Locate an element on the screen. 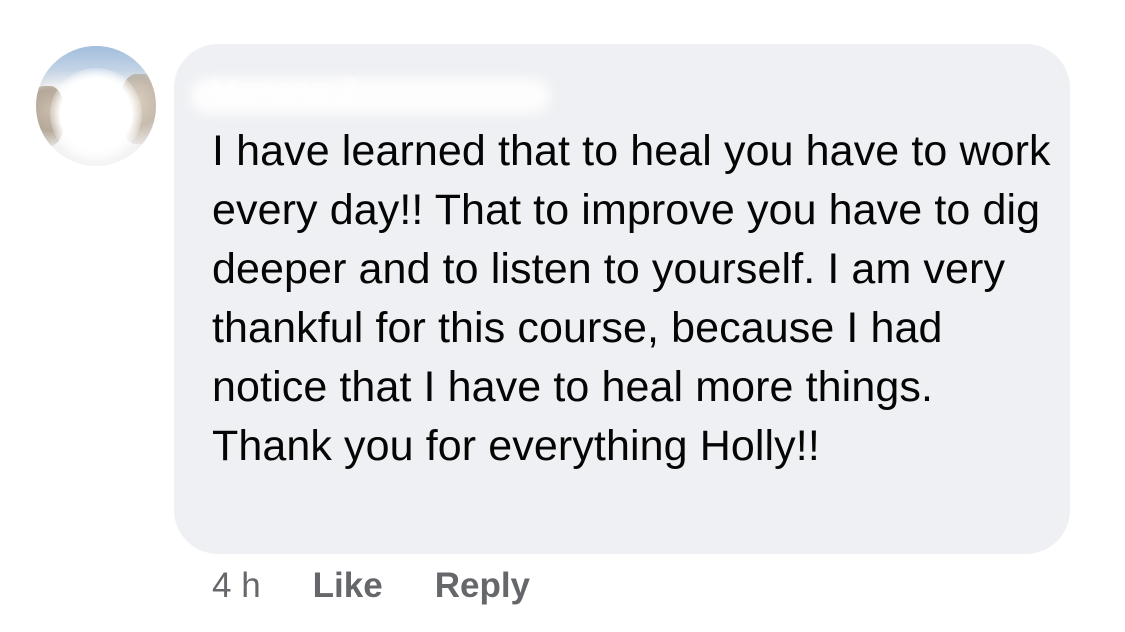 This screenshot has width=1125, height=632. avatar is located at coordinates (96, 106).